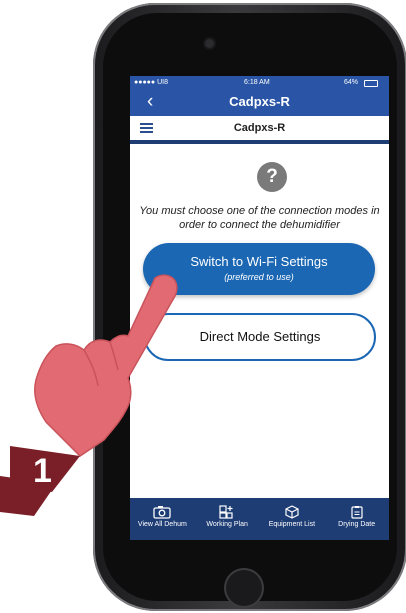 The height and width of the screenshot is (613, 406). I want to click on tab-label: Equipment List, so click(292, 524).